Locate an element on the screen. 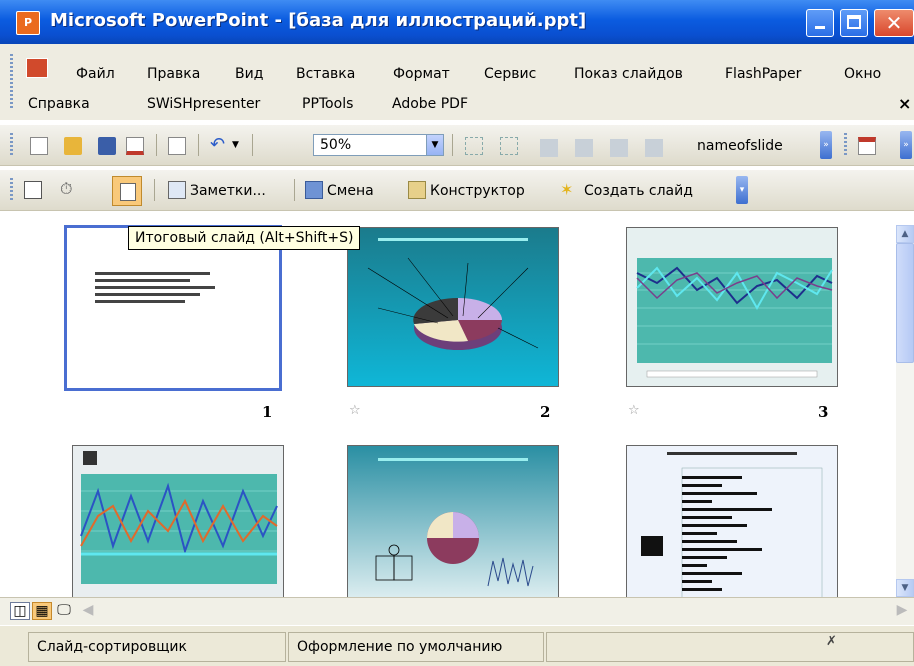  spelling-icon: ✗ is located at coordinates (835, 643).